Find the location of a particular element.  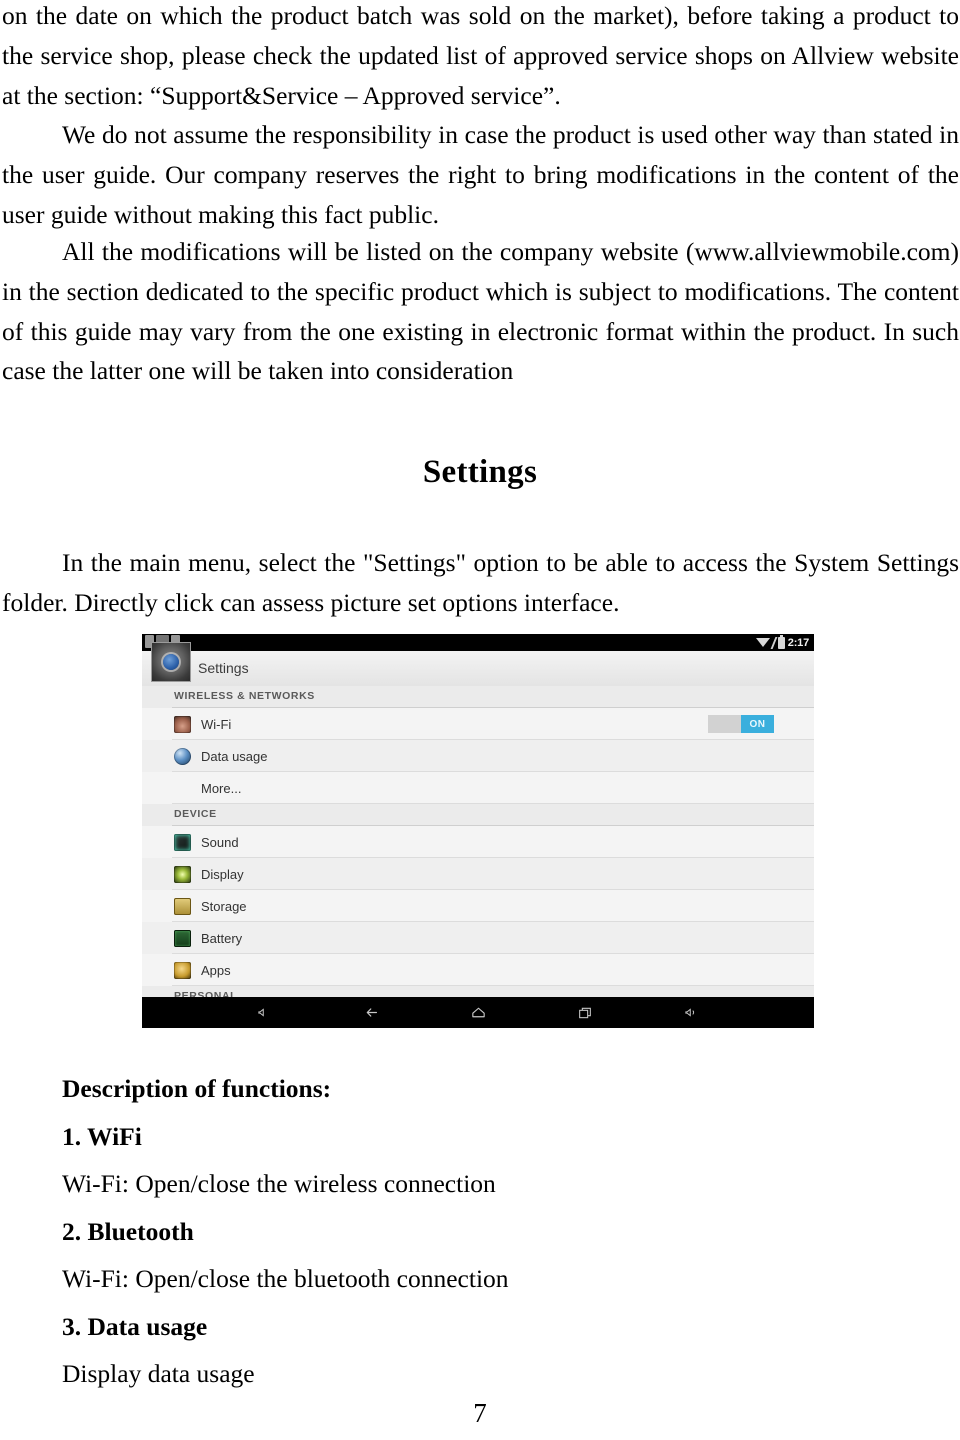

wifi-toggle-off-half is located at coordinates (724, 724).